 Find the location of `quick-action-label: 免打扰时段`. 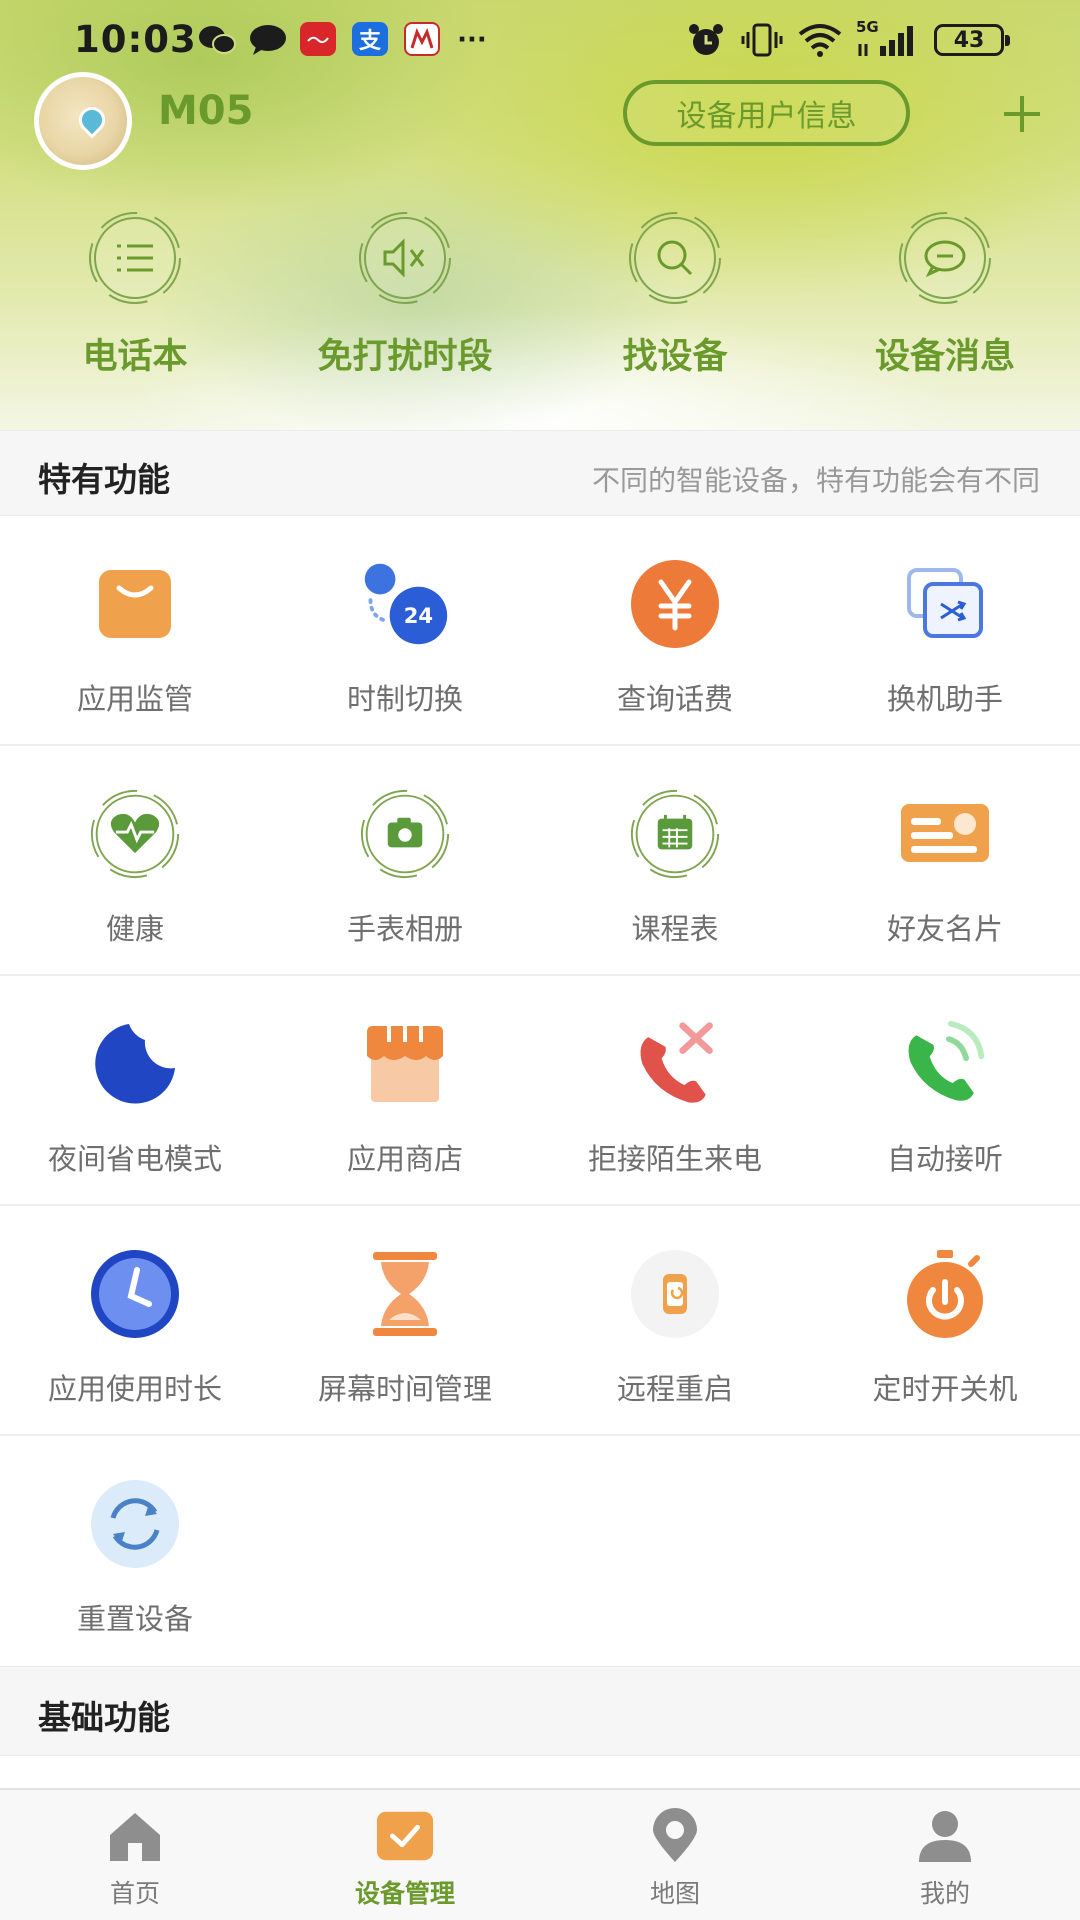

quick-action-label: 免打扰时段 is located at coordinates (405, 357).